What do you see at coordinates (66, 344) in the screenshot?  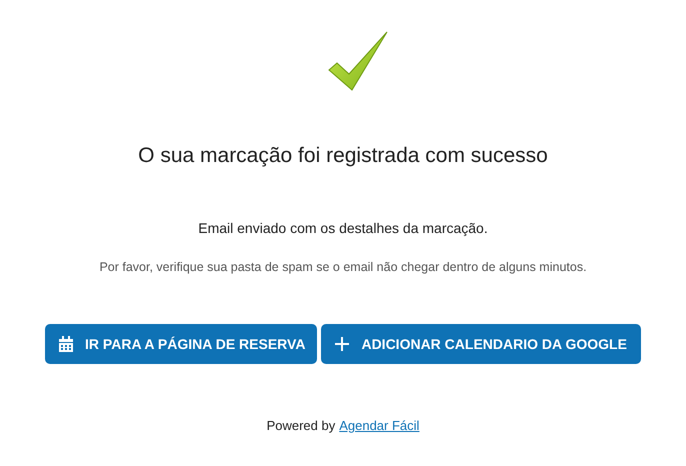 I see `calendar-icon` at bounding box center [66, 344].